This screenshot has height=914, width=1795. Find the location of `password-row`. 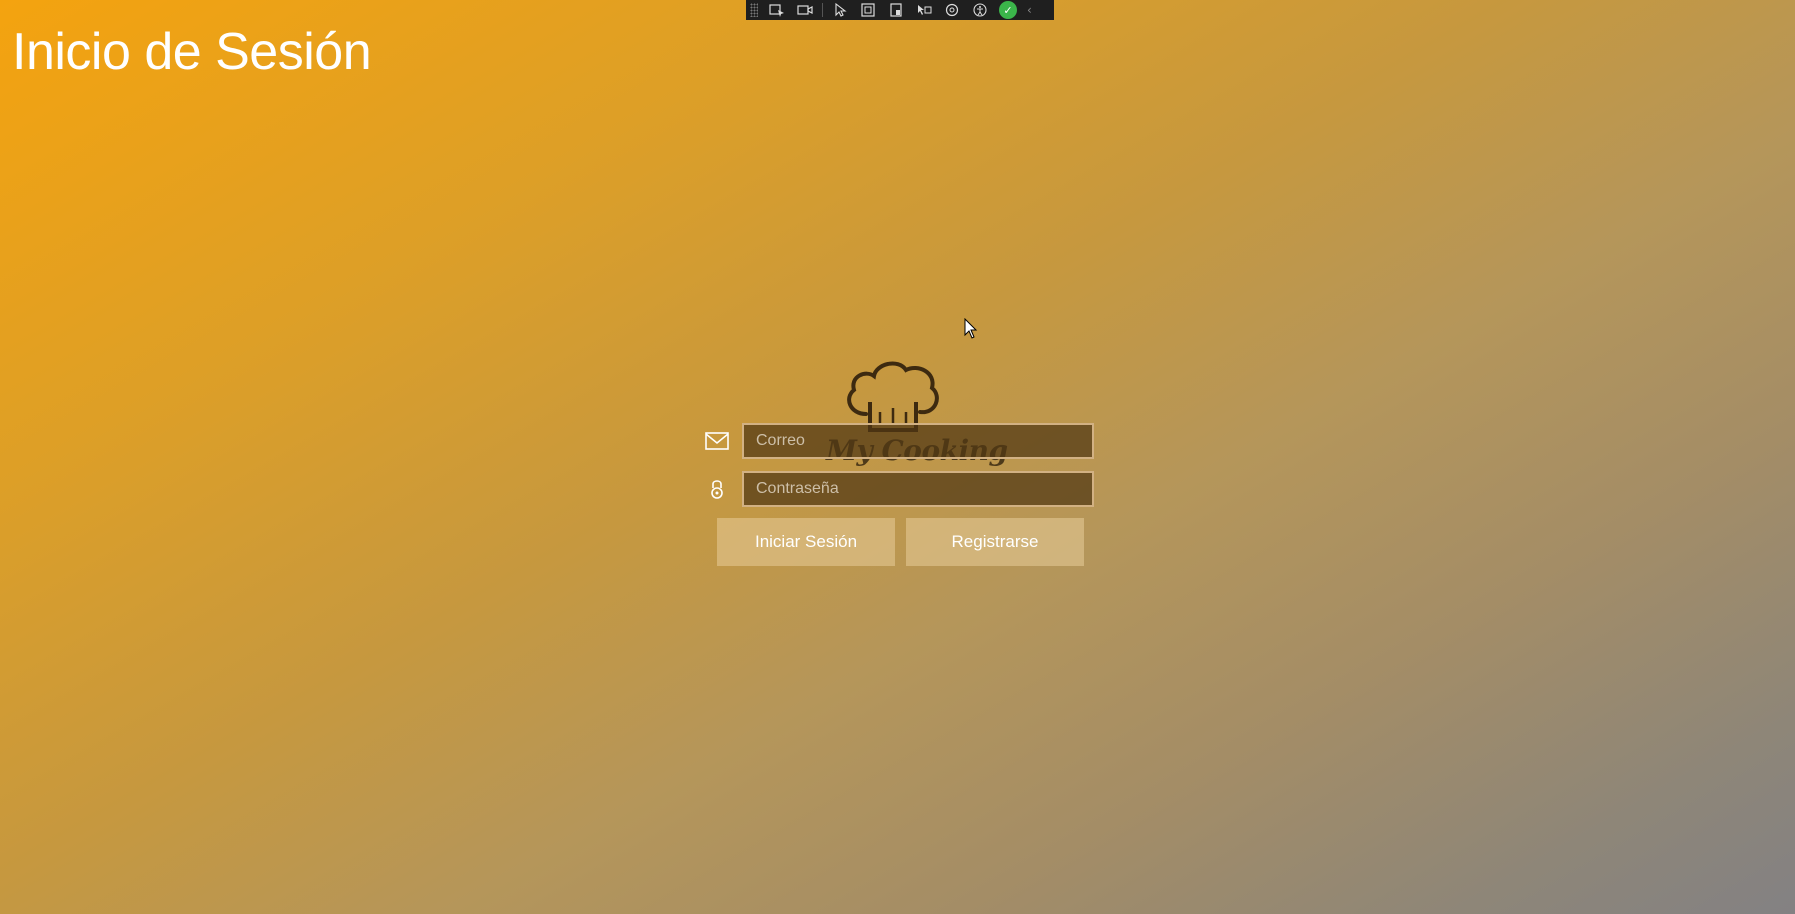

password-row is located at coordinates (897, 489).